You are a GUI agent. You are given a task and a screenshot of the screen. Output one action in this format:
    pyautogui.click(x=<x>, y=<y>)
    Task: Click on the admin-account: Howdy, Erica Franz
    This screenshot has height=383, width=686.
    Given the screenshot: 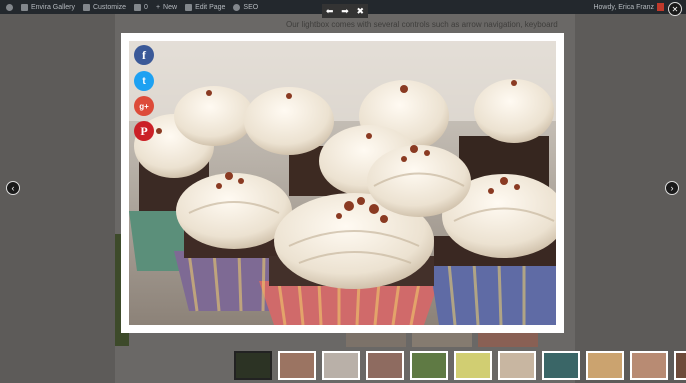 What is the action you would take?
    pyautogui.click(x=628, y=7)
    